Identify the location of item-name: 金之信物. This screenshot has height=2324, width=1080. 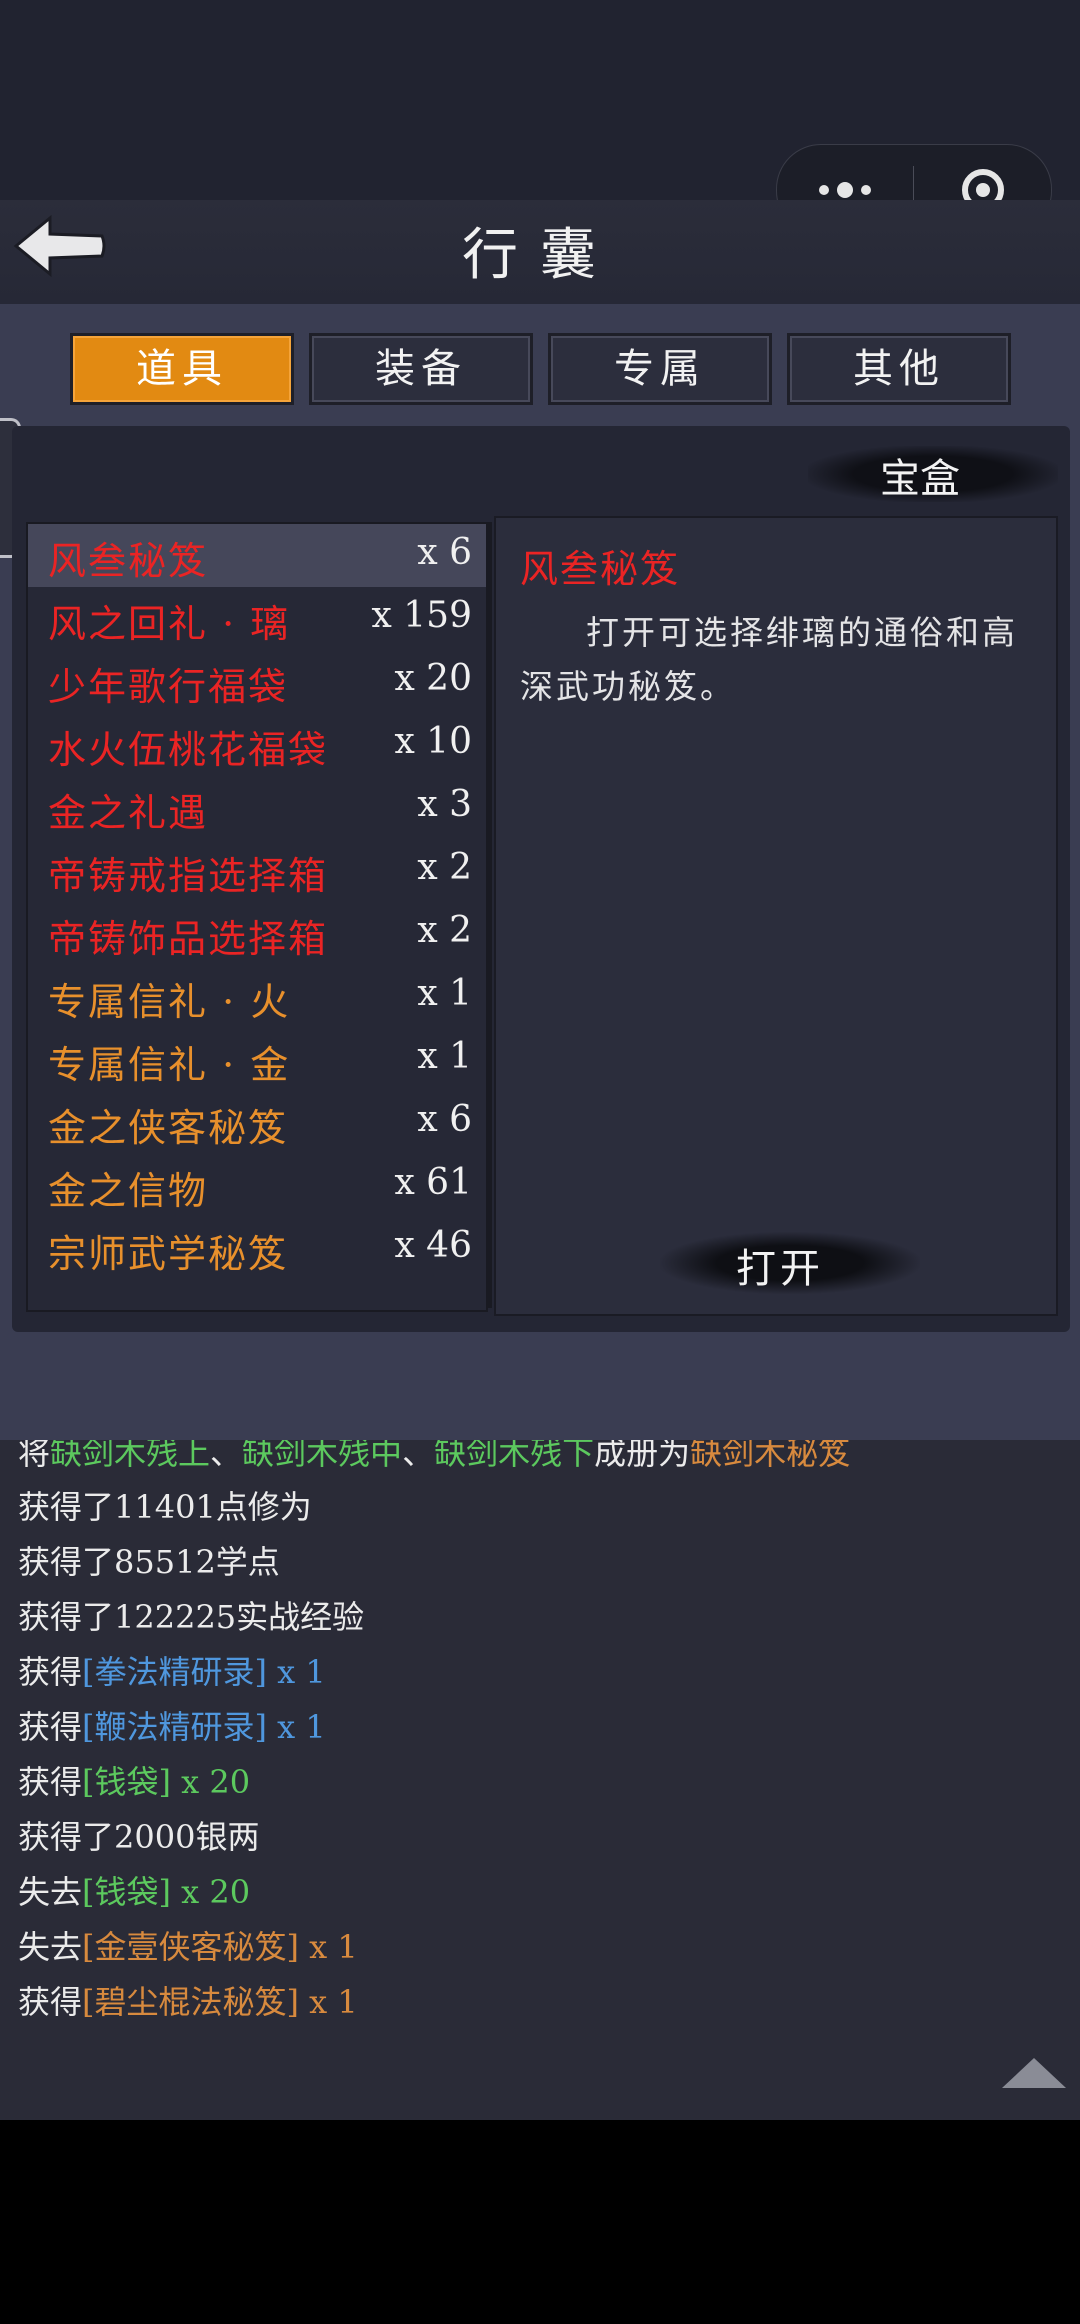
(128, 1191).